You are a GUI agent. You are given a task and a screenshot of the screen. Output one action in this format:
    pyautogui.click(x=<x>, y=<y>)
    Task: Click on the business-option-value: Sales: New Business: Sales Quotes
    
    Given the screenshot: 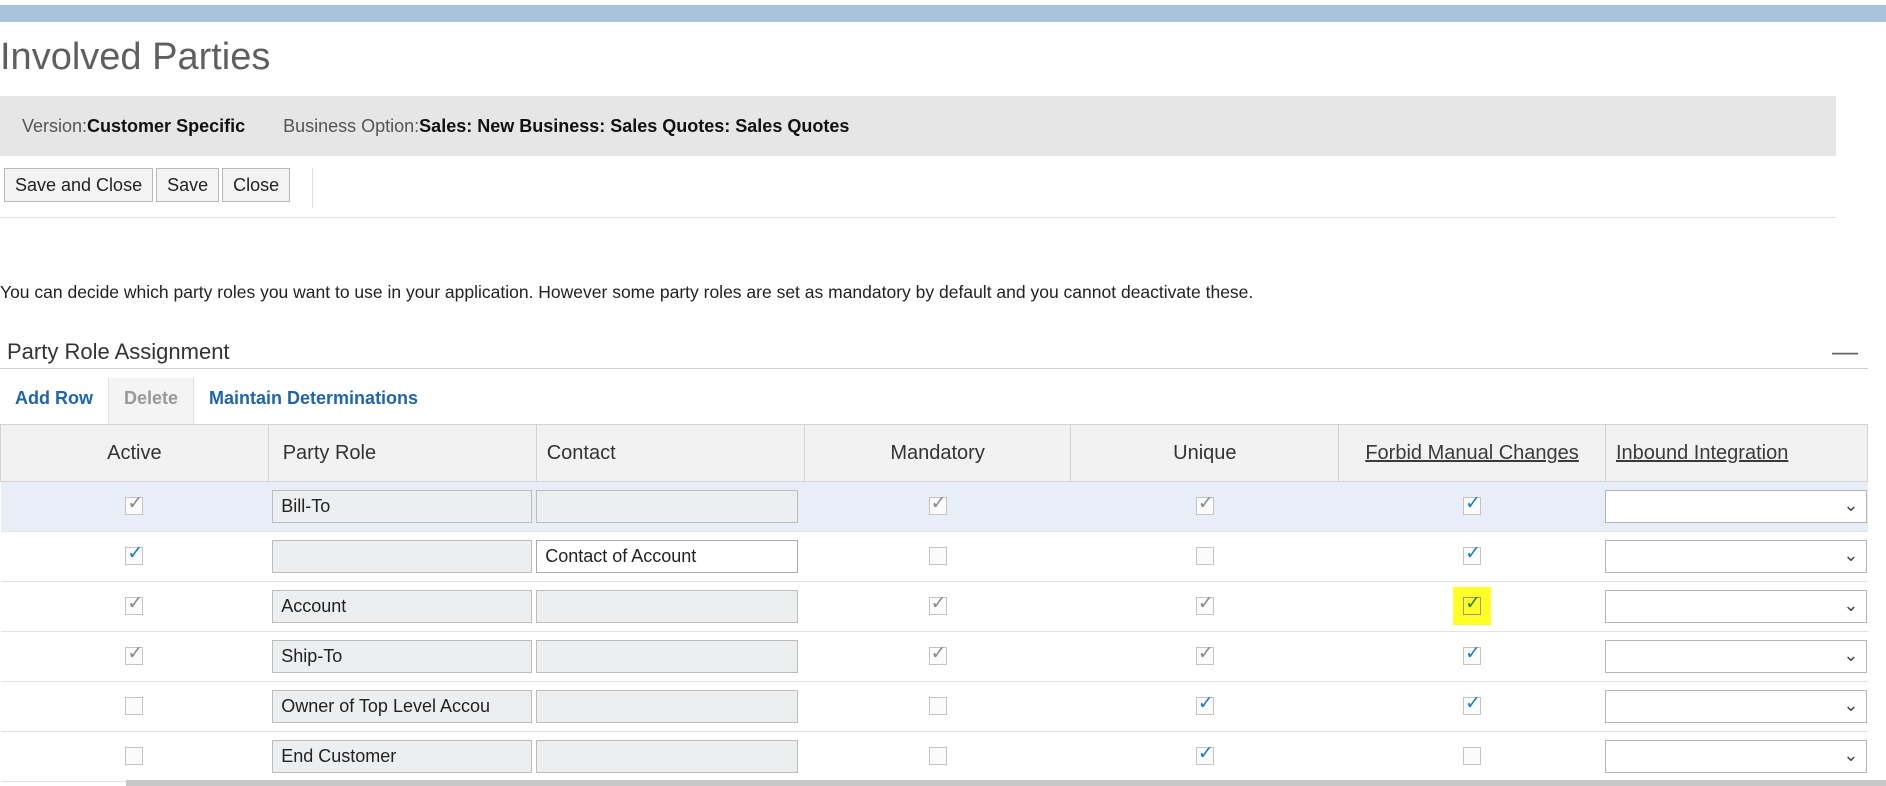 What is the action you would take?
    pyautogui.click(x=634, y=125)
    